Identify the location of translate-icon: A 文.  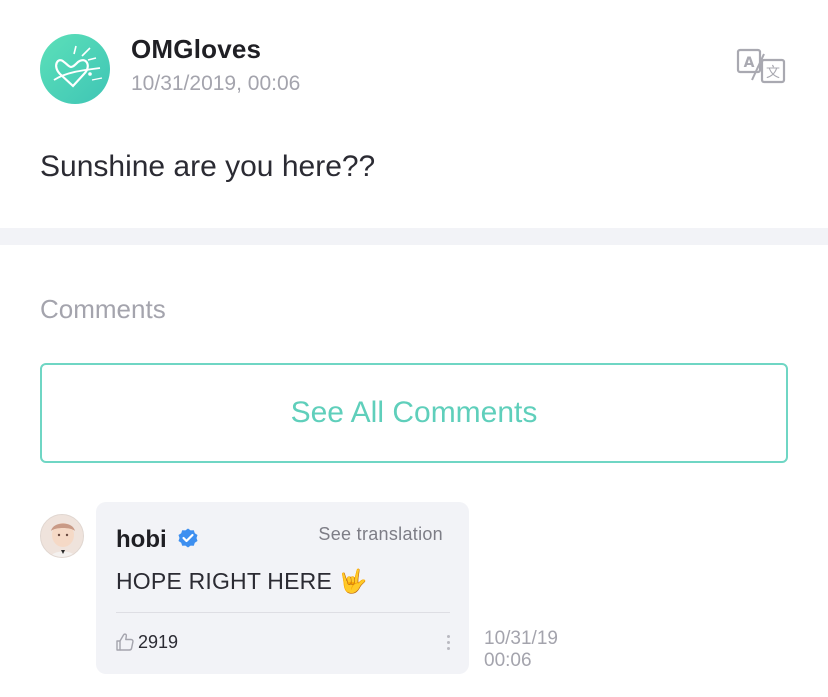
(761, 66).